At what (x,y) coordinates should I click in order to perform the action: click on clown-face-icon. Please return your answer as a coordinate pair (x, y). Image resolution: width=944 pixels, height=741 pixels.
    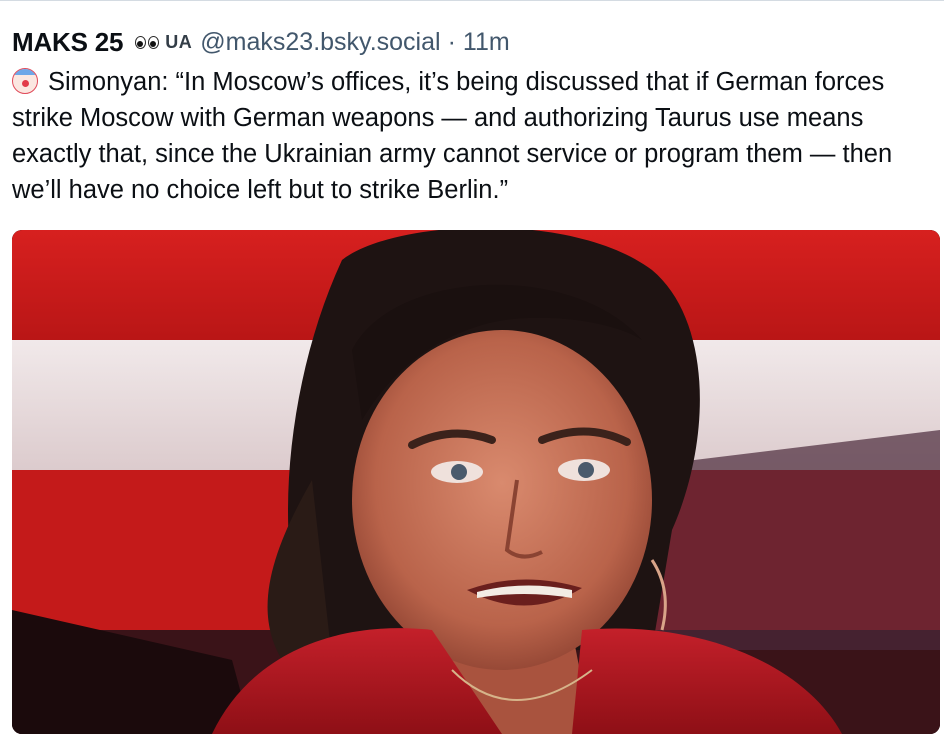
    Looking at the image, I should click on (25, 81).